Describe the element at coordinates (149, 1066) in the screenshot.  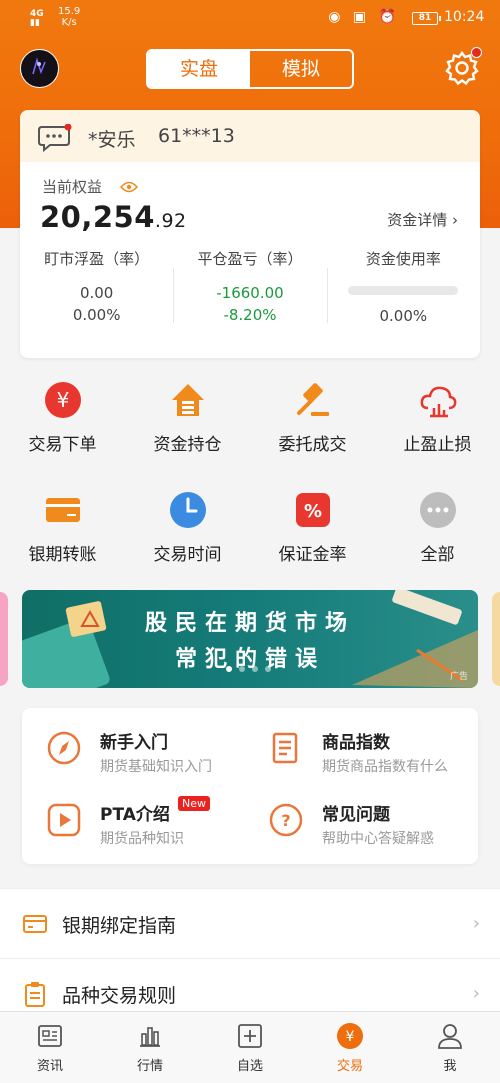
I see `tab-label: 行情` at that location.